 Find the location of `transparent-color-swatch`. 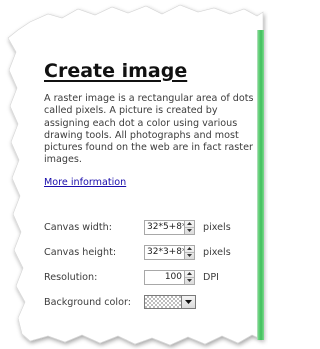

transparent-color-swatch is located at coordinates (163, 302).